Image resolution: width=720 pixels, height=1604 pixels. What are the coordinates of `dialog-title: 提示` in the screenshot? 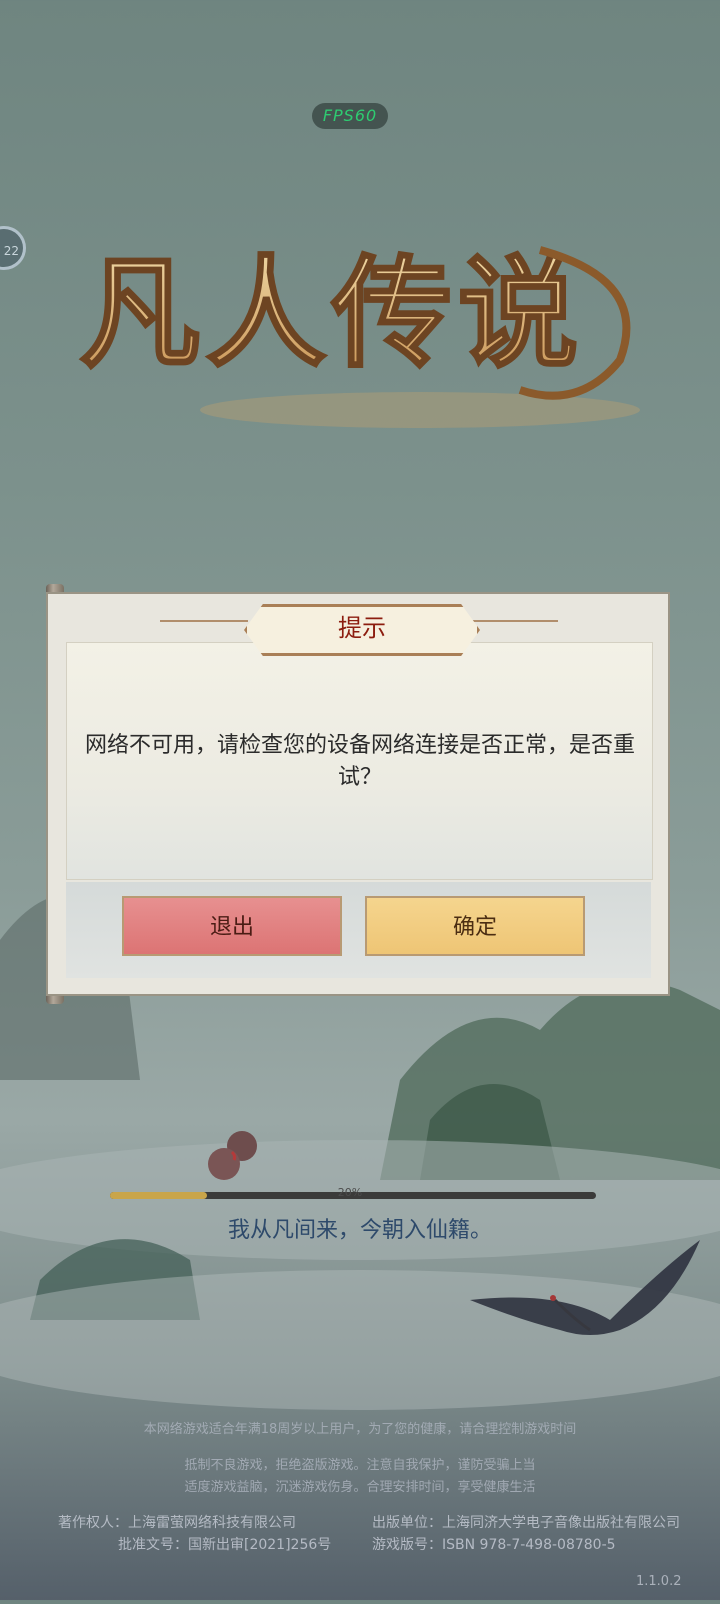 It's located at (362, 630).